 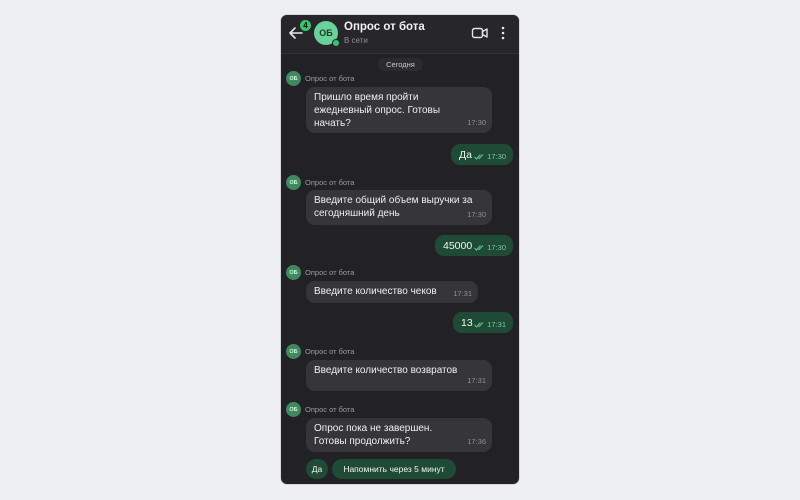 What do you see at coordinates (386, 370) in the screenshot?
I see `message-text: Введите количество возвратов` at bounding box center [386, 370].